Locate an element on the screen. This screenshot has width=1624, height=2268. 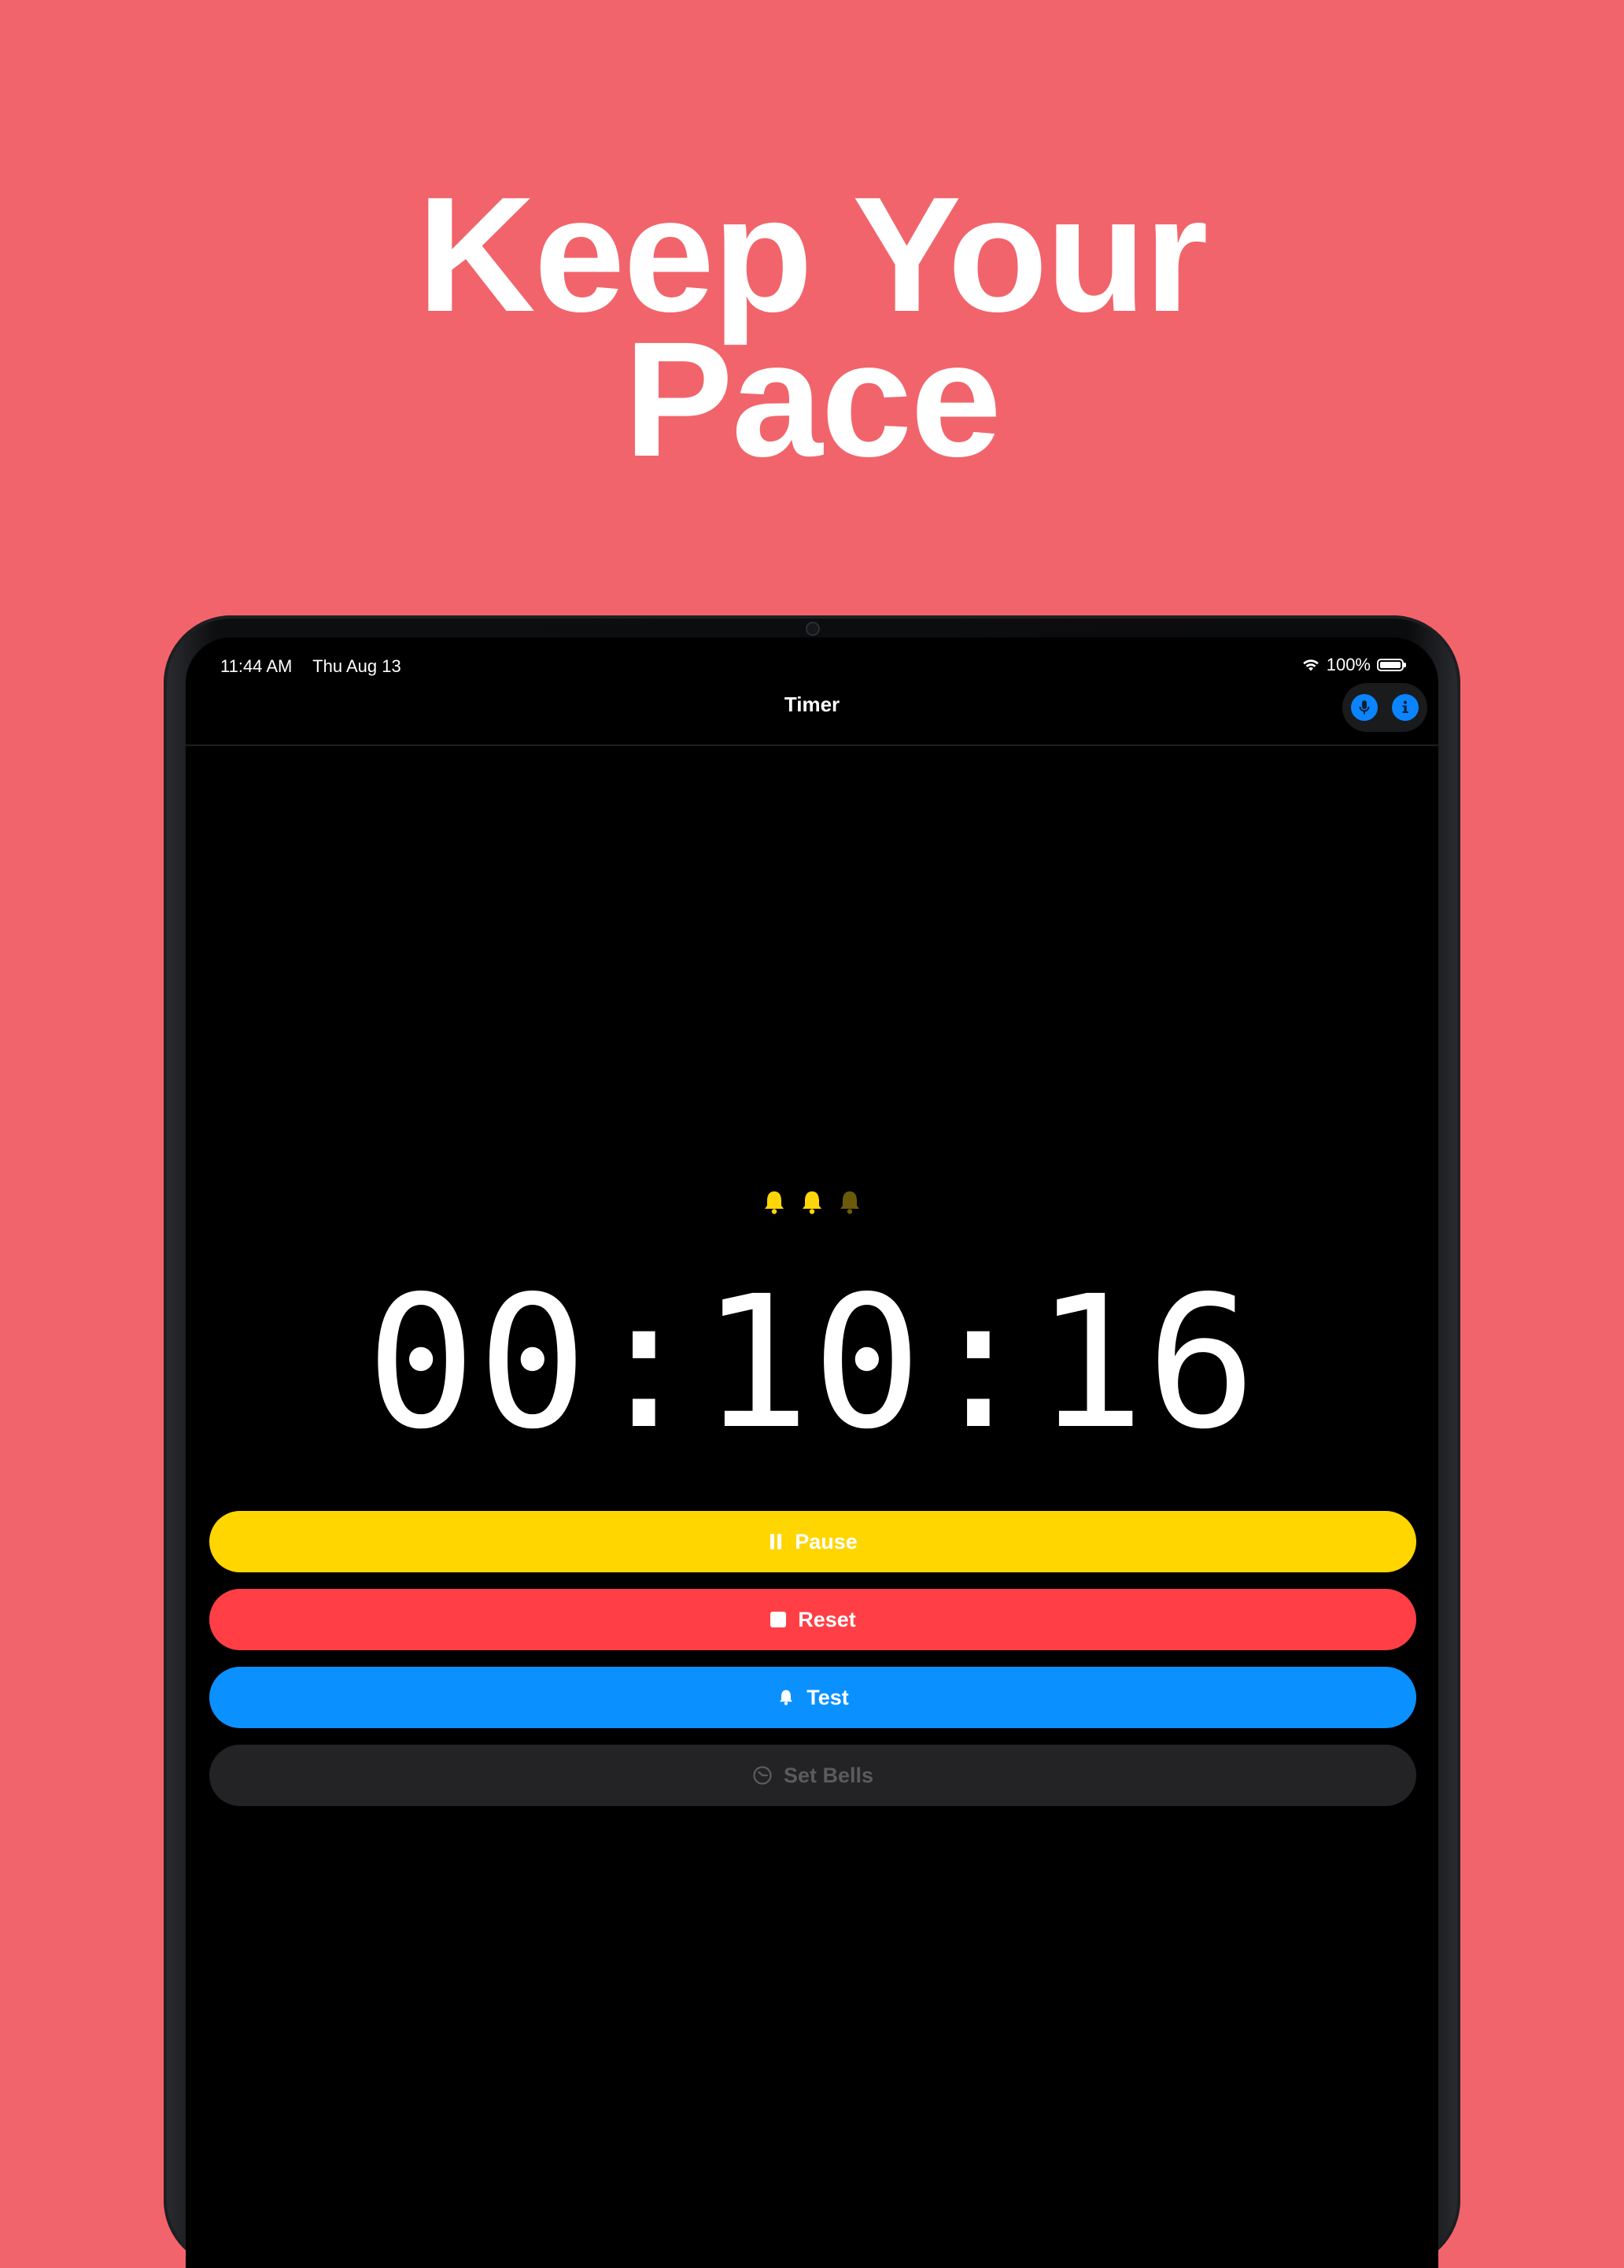
headline: Keep Your Pace is located at coordinates (812, 327).